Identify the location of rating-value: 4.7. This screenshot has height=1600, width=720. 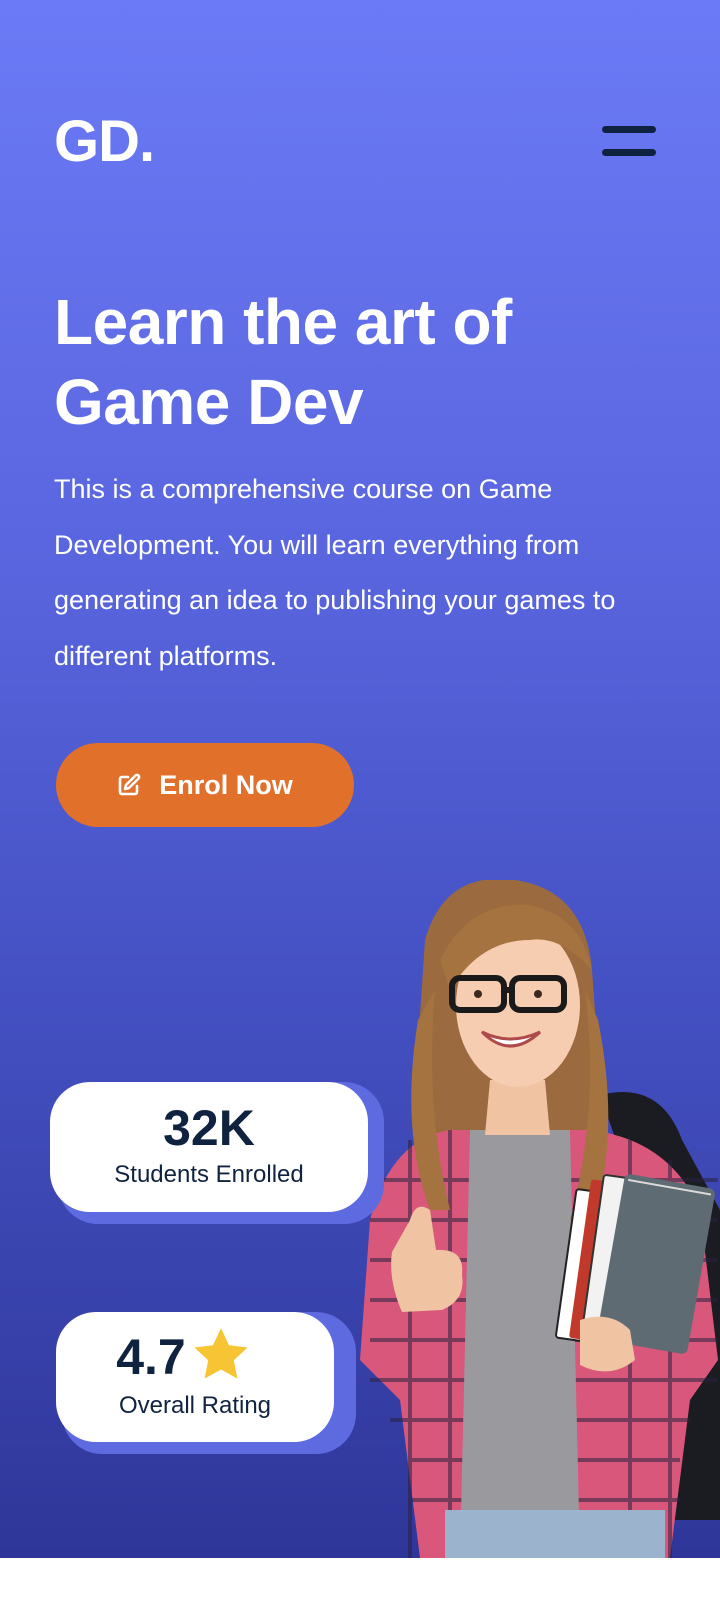
(151, 1356).